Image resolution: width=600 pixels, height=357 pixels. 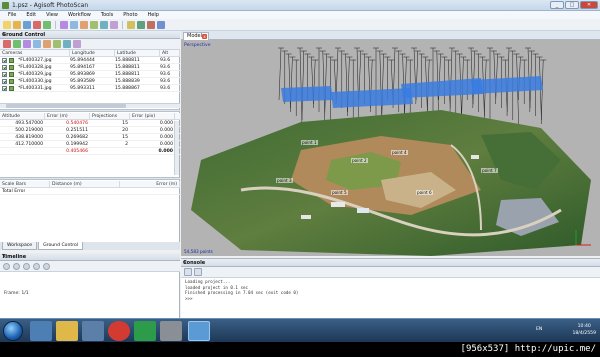 I want to click on col-distance: Distance (m), so click(x=85, y=184).